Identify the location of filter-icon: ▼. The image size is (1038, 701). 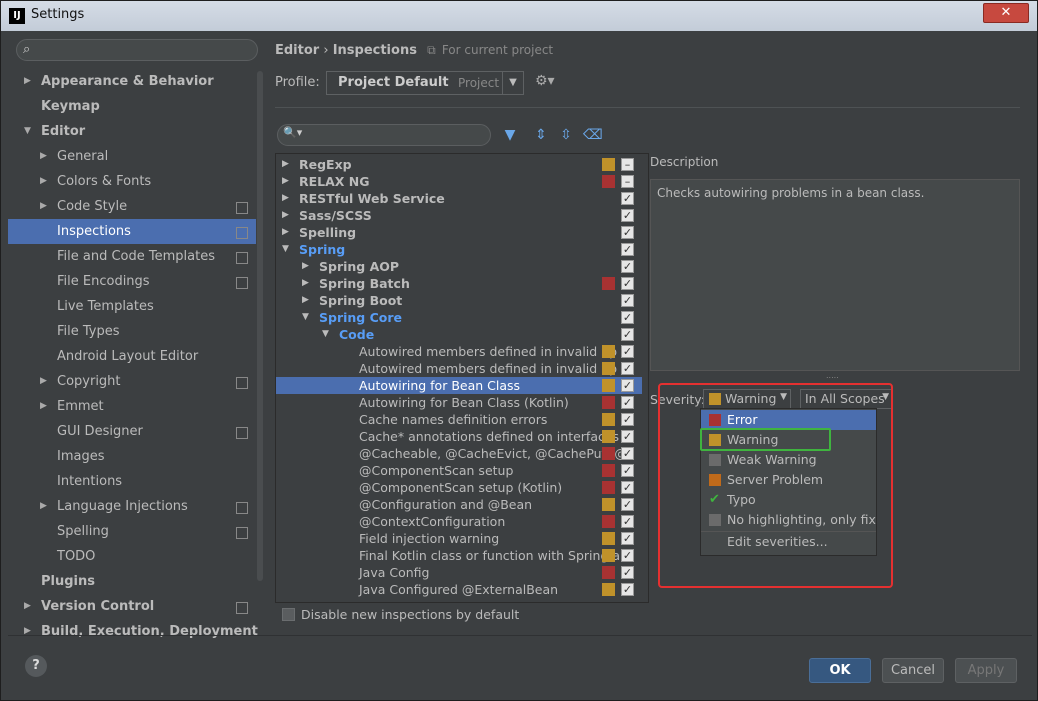
(510, 135).